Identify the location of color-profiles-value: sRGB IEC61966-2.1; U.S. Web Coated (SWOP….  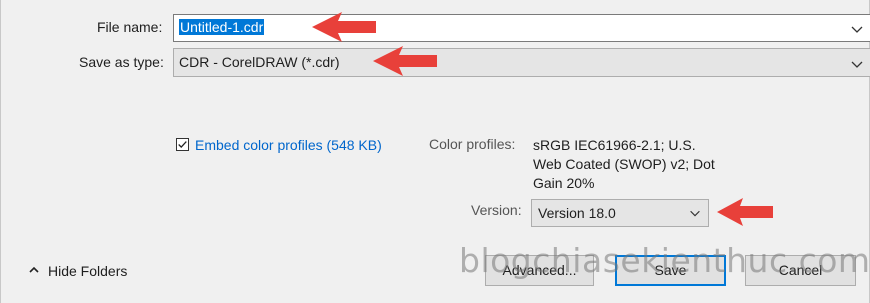
(624, 164).